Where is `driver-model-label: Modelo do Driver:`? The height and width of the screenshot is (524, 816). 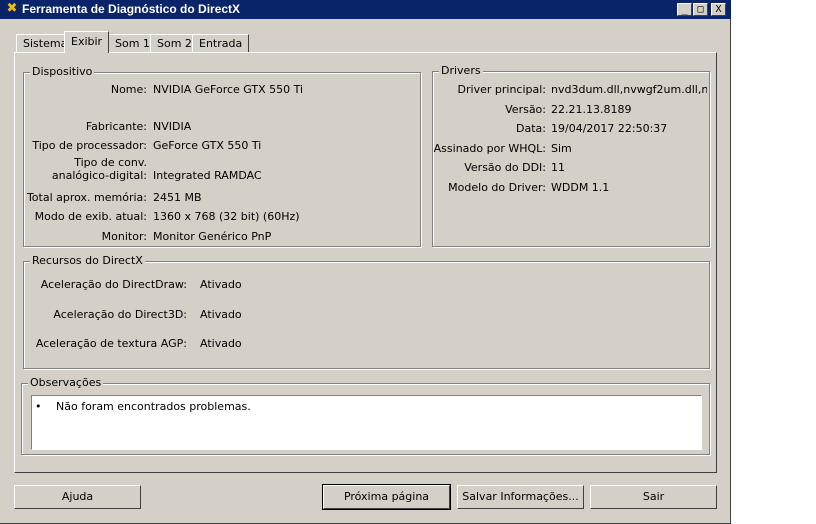 driver-model-label: Modelo do Driver: is located at coordinates (497, 187).